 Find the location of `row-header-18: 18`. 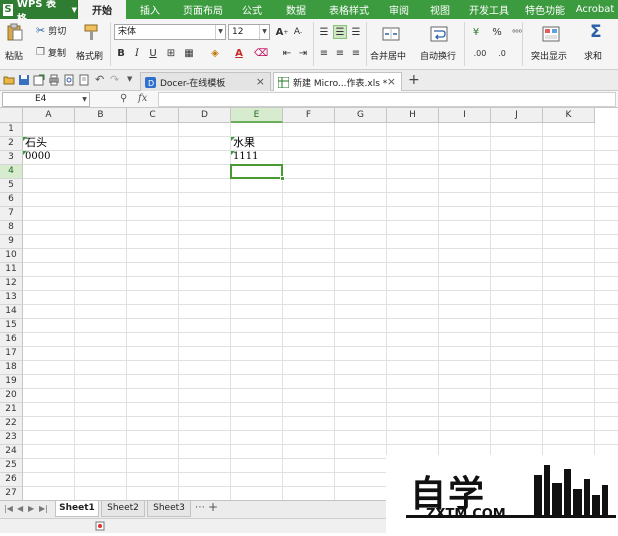

row-header-18: 18 is located at coordinates (11, 368).